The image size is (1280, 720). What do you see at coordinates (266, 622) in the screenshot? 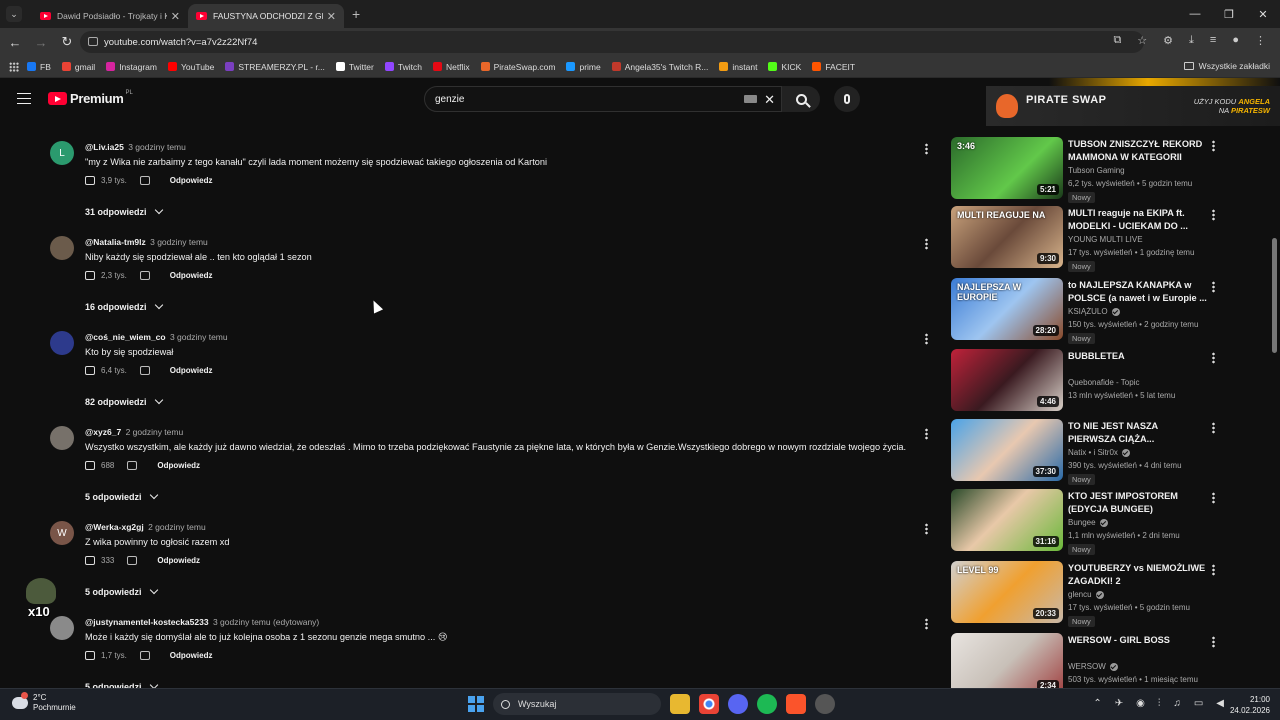
I see `comment-time: 3 godziny temu (edytowany)` at bounding box center [266, 622].